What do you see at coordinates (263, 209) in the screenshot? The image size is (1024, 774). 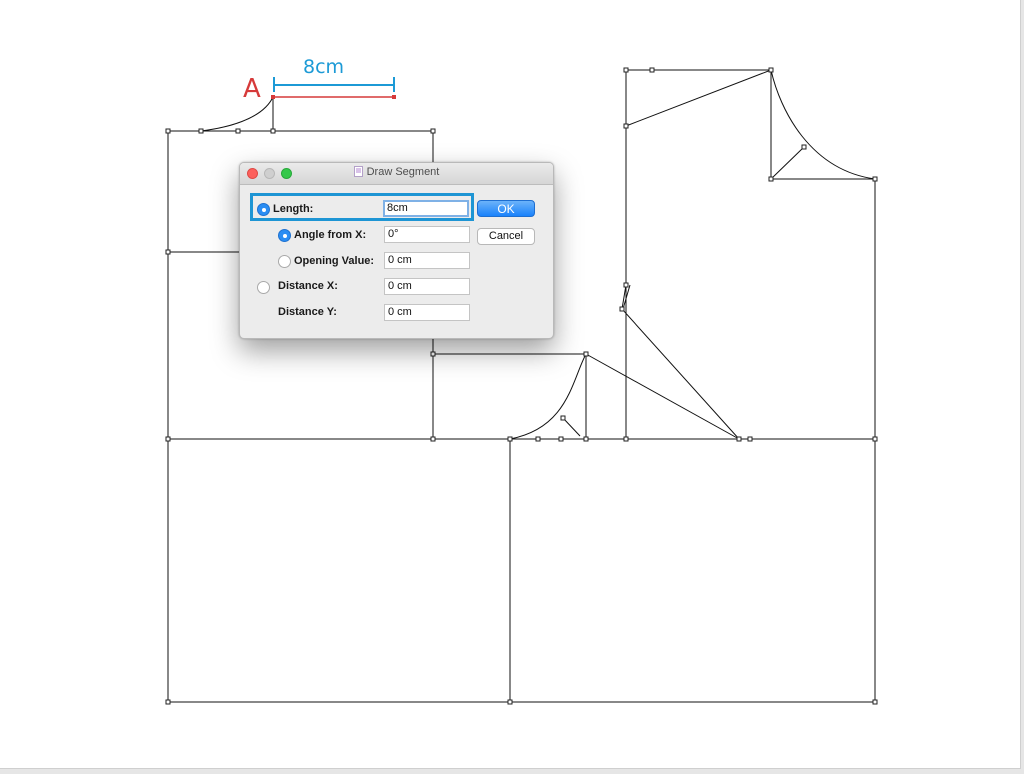 I see `length-radio` at bounding box center [263, 209].